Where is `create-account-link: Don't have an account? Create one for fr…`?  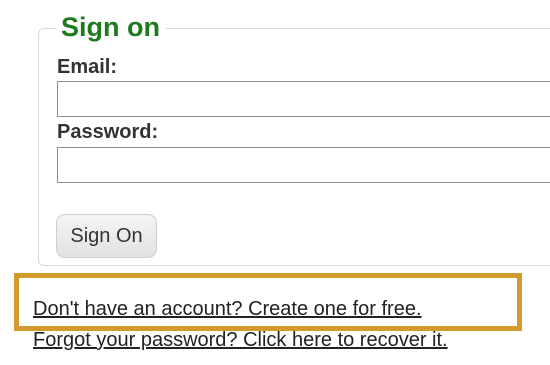
create-account-link: Don't have an account? Create one for fr… is located at coordinates (227, 309).